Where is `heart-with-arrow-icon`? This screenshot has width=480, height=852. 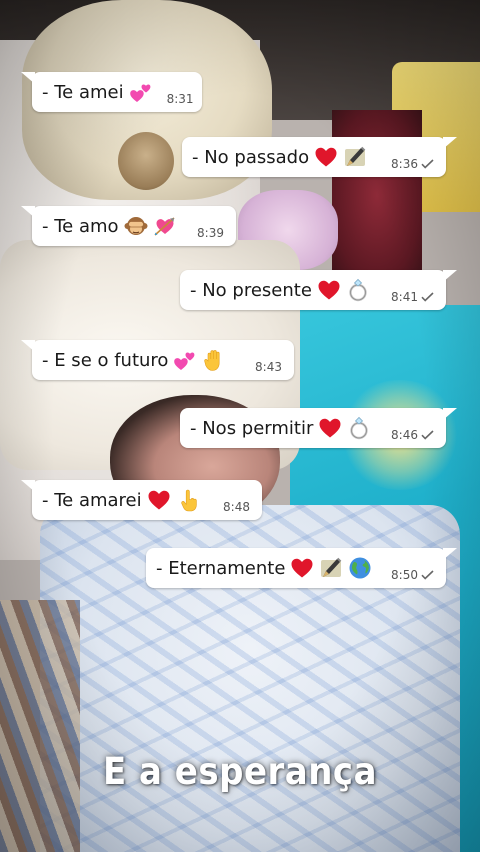 heart-with-arrow-icon is located at coordinates (165, 226).